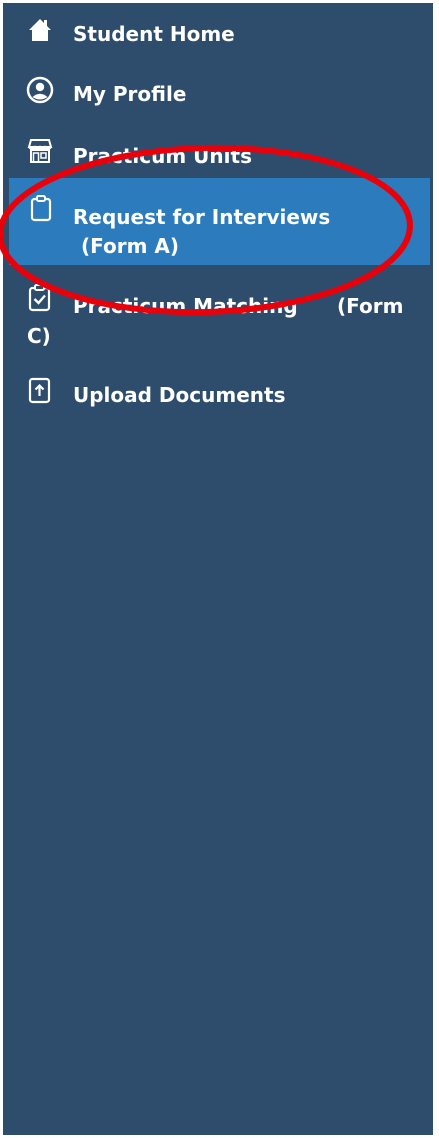  I want to click on sidebar-item-label: Student Home, so click(154, 34).